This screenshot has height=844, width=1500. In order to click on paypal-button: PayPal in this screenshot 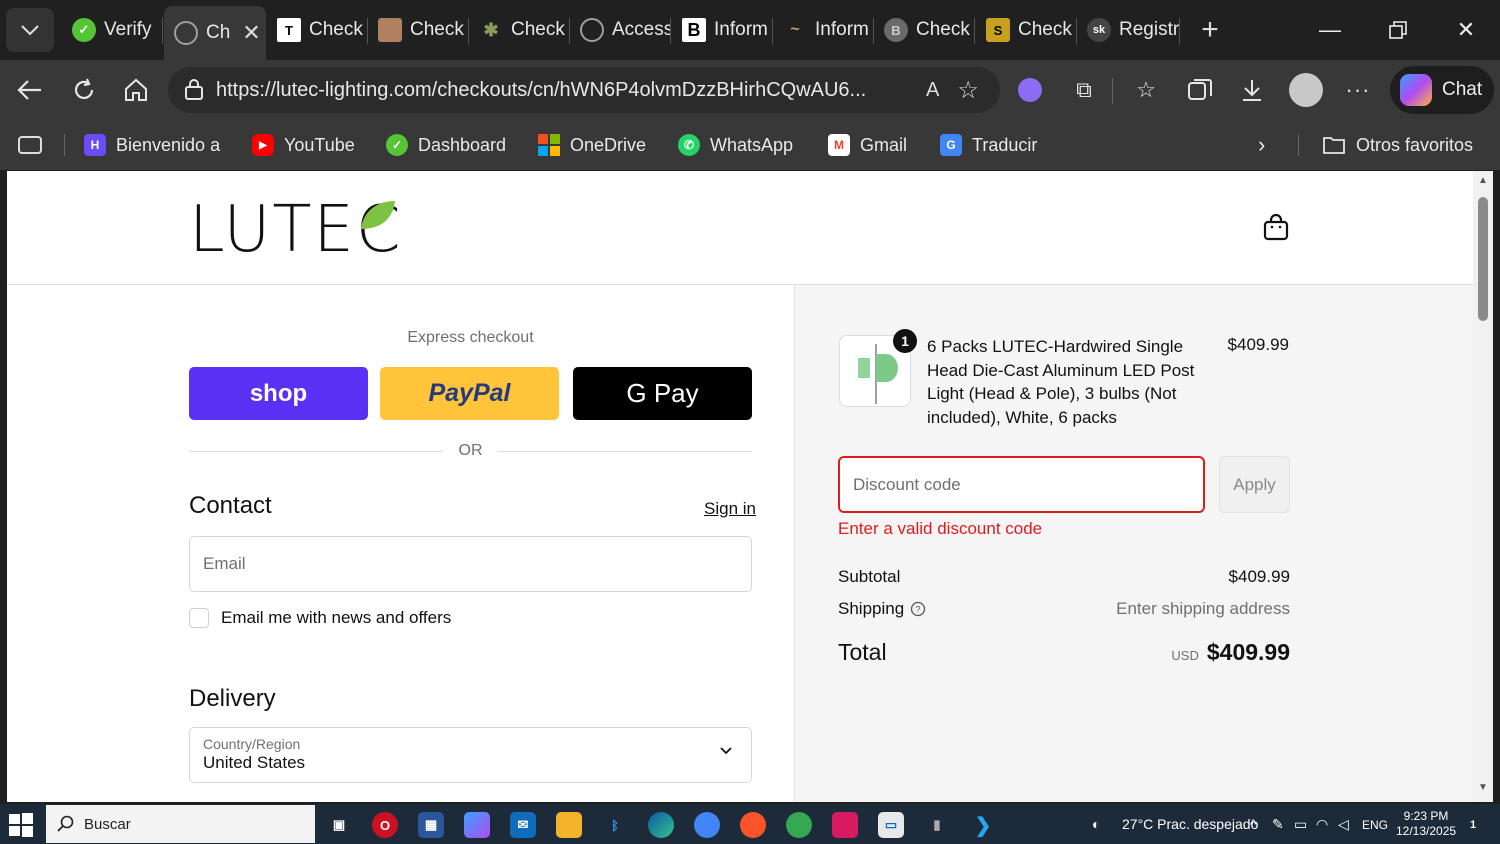, I will do `click(469, 393)`.